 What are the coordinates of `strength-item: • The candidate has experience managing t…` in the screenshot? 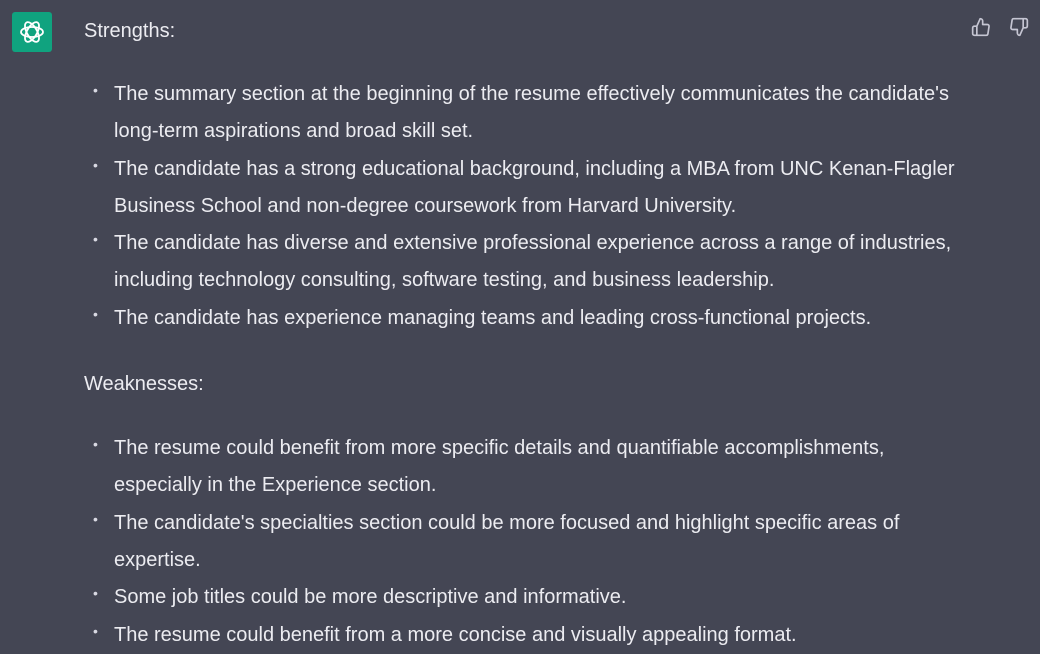 It's located at (524, 318).